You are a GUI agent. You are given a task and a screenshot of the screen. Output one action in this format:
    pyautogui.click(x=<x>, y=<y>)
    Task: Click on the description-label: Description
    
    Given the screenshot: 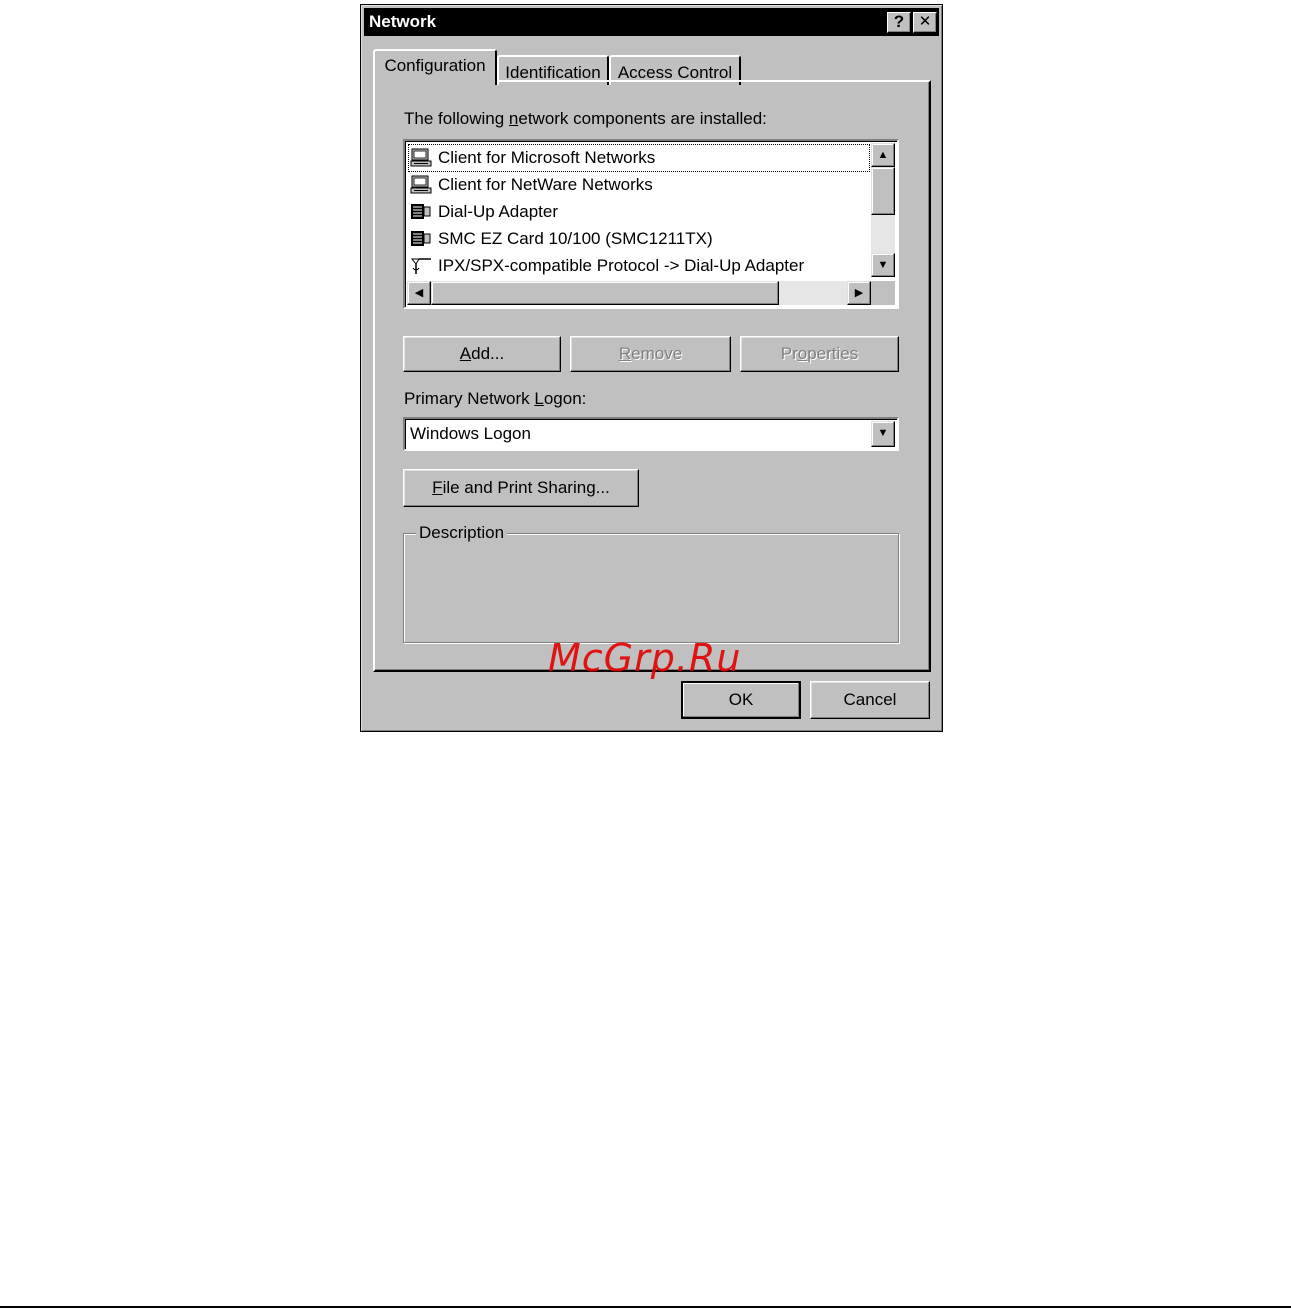 What is the action you would take?
    pyautogui.click(x=462, y=533)
    